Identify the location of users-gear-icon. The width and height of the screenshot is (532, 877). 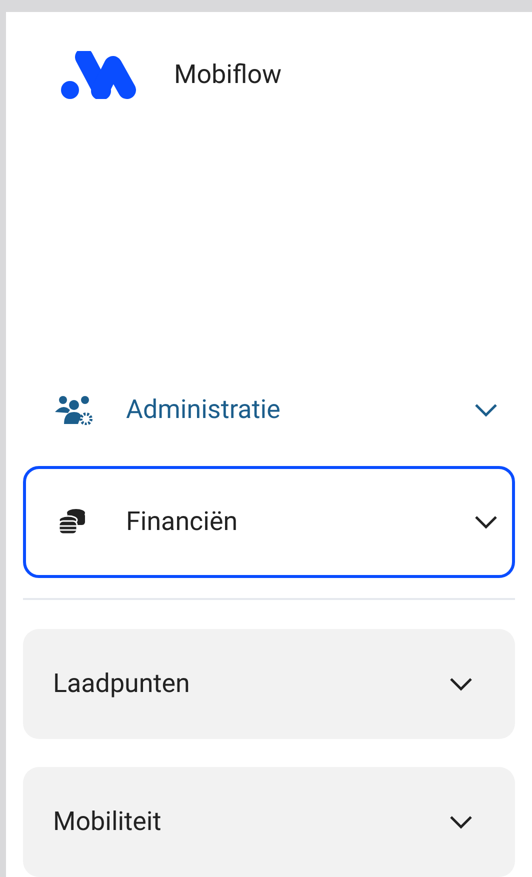
(74, 410).